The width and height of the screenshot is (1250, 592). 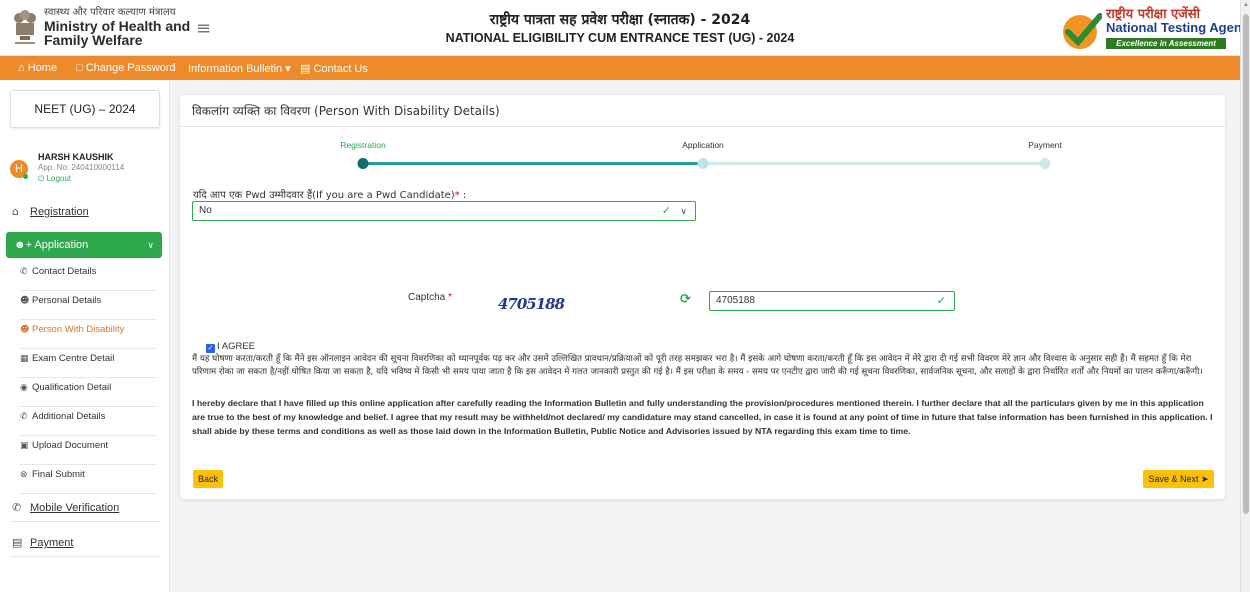 What do you see at coordinates (236, 346) in the screenshot?
I see `agree-label: I AGREE` at bounding box center [236, 346].